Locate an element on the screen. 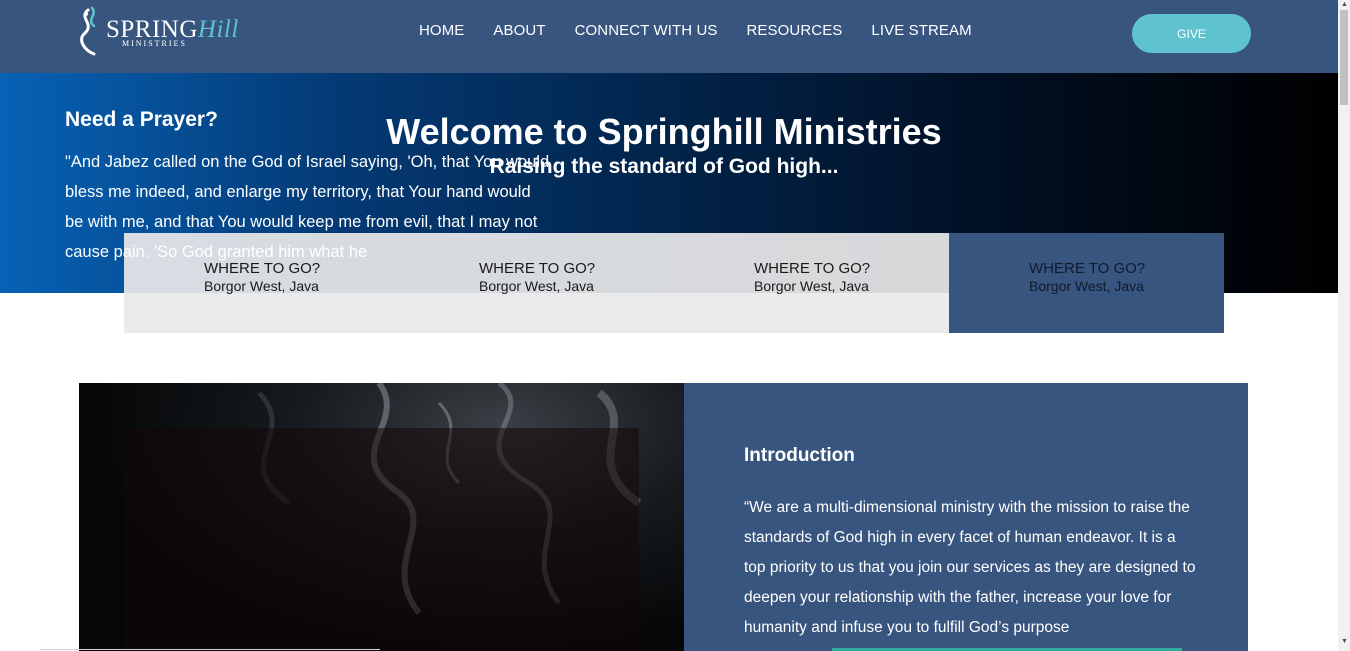 The height and width of the screenshot is (651, 1350). introduction-title: Introduction is located at coordinates (799, 455).